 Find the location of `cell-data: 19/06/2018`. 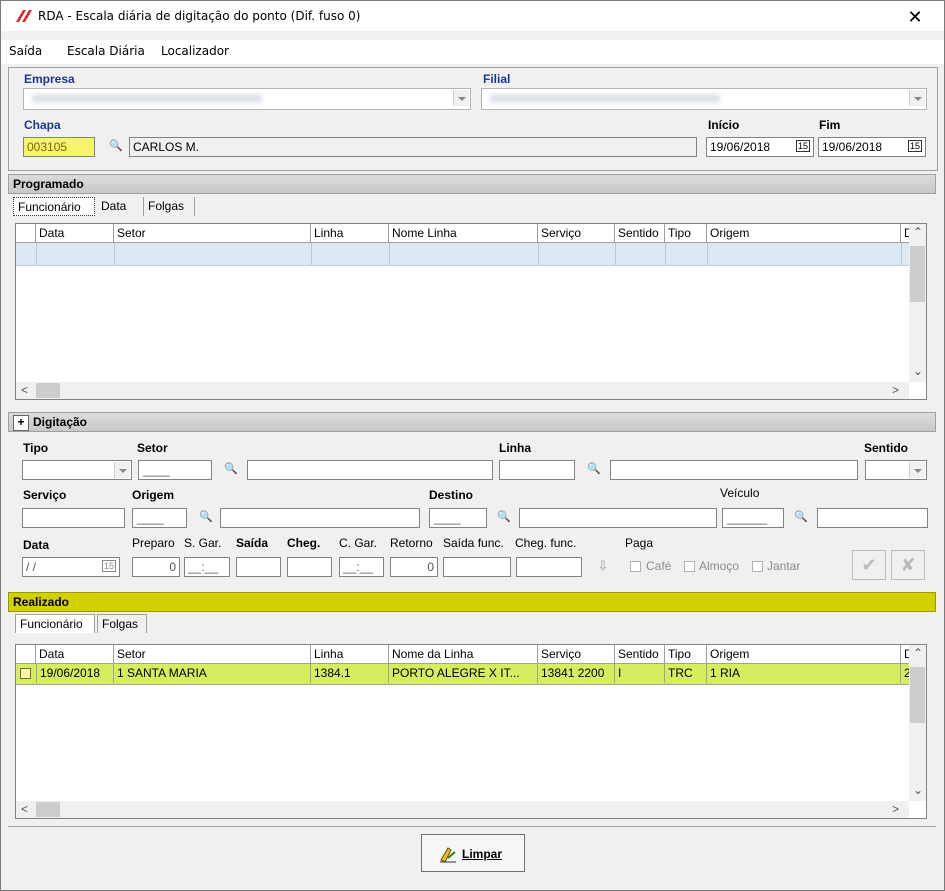

cell-data: 19/06/2018 is located at coordinates (75, 673).